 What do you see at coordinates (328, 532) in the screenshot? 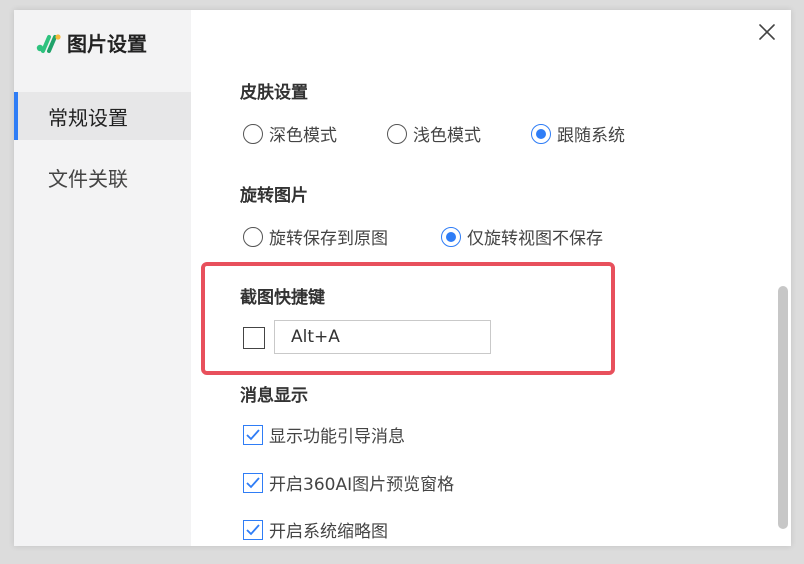
I see `option-label: 开启系统缩略图` at bounding box center [328, 532].